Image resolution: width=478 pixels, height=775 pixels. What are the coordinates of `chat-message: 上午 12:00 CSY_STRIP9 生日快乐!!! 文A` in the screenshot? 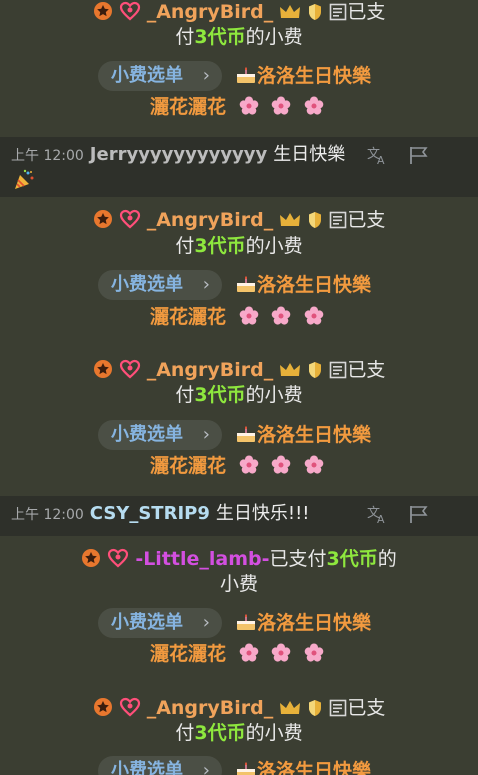 It's located at (239, 516).